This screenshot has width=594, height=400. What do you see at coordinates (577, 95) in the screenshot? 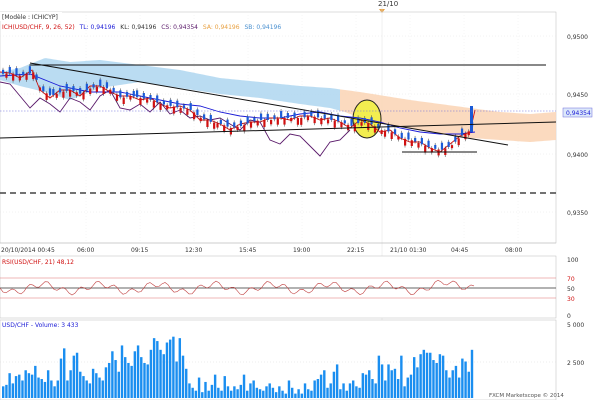
I see `price-label: 0,9450` at bounding box center [577, 95].